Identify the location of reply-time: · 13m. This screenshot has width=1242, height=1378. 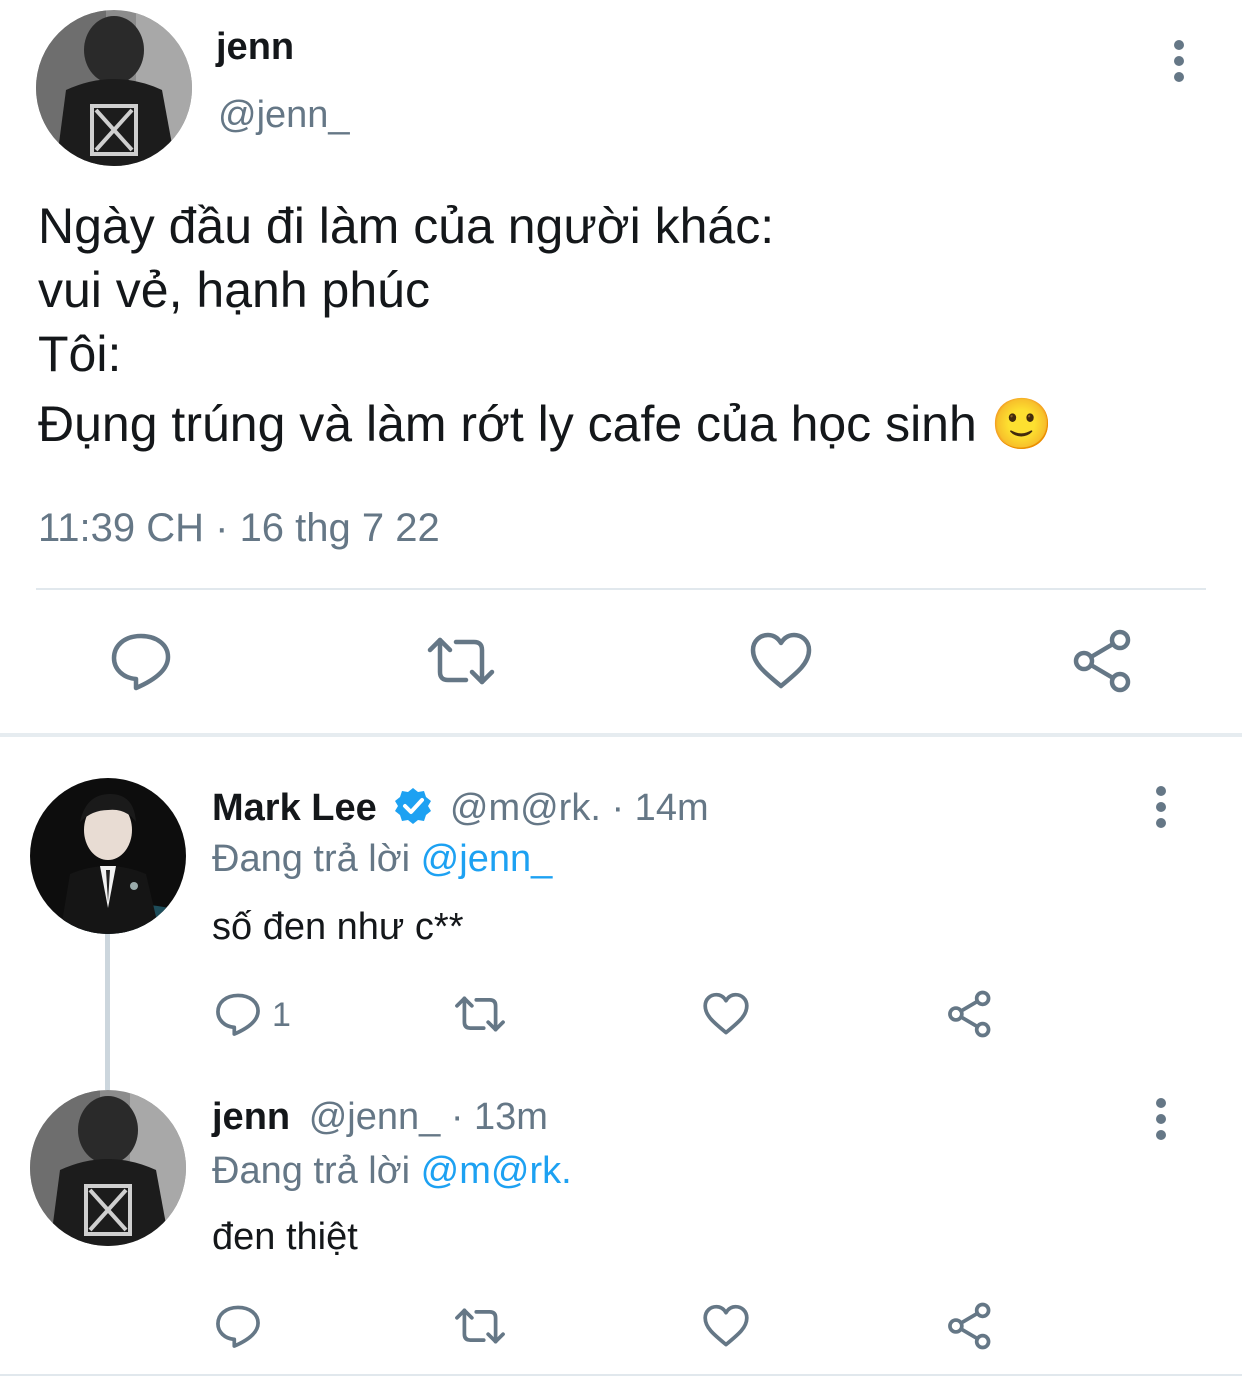
(499, 1117).